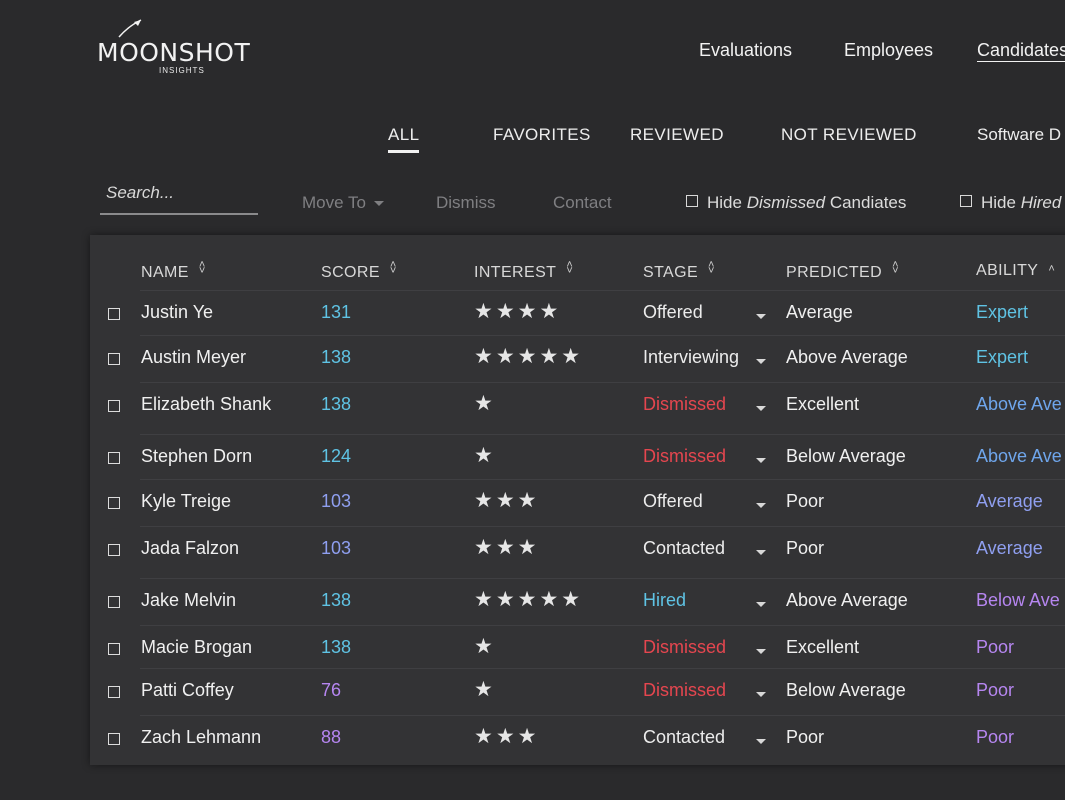  Describe the element at coordinates (1015, 271) in the screenshot. I see `header-ability: ABILITY ˄` at that location.